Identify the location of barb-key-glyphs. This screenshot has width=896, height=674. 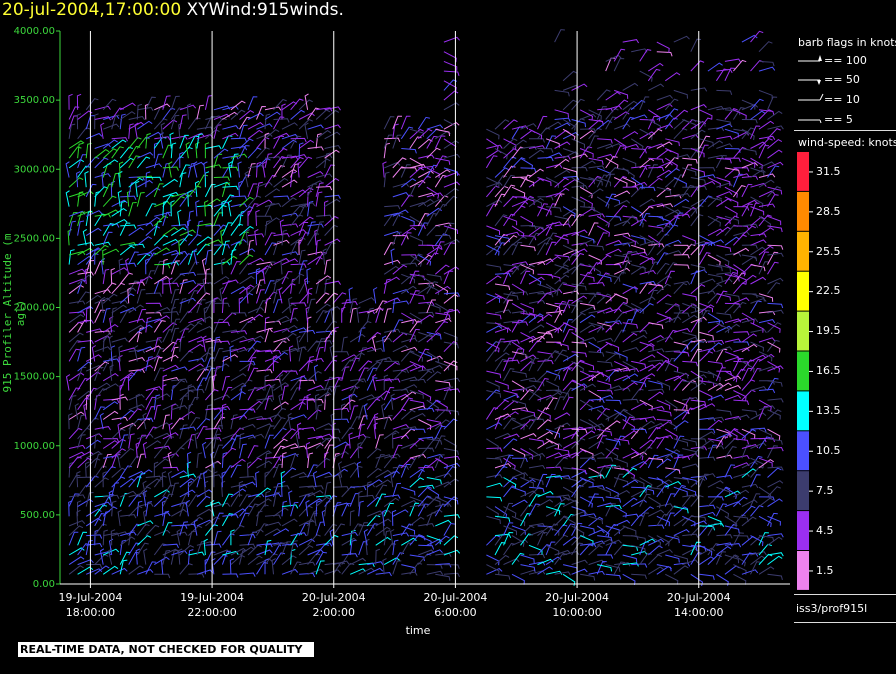
(811, 89).